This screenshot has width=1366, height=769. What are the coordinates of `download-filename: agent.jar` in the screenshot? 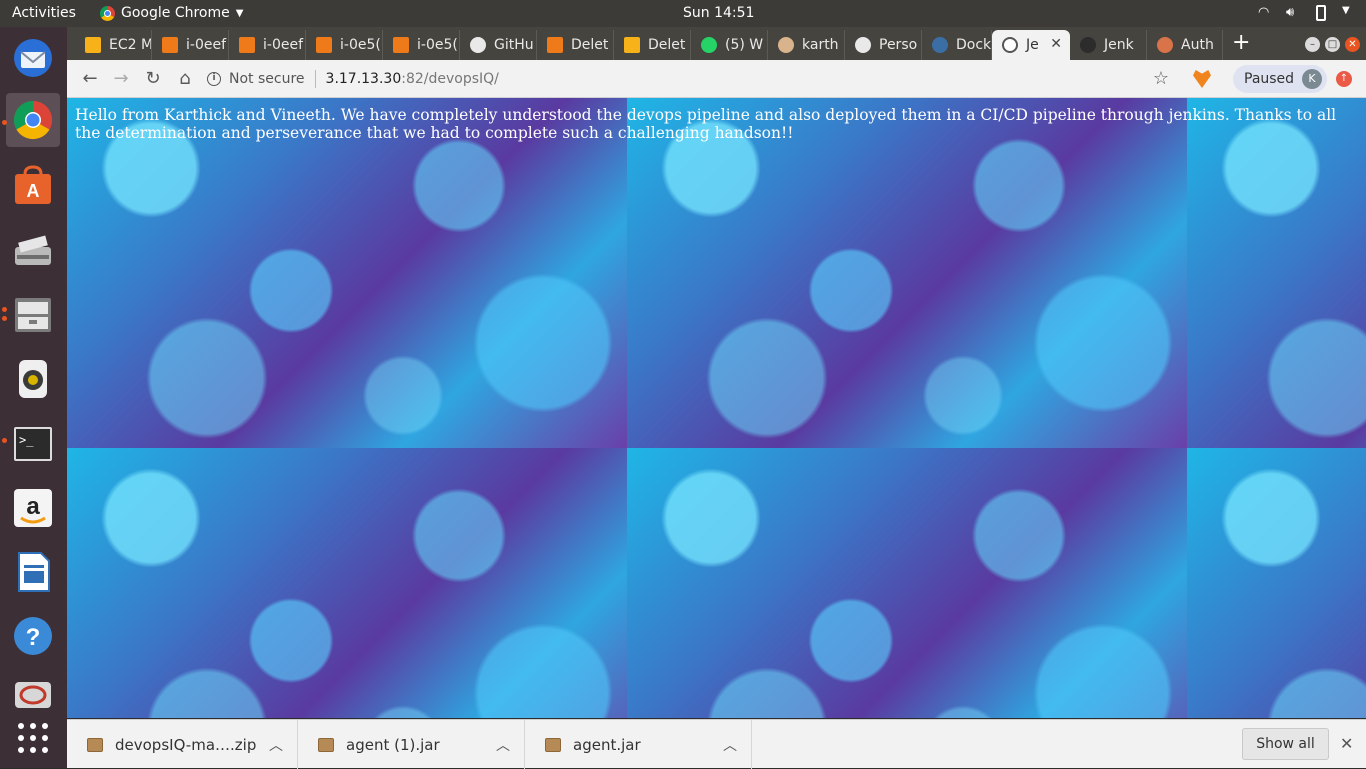 It's located at (607, 744).